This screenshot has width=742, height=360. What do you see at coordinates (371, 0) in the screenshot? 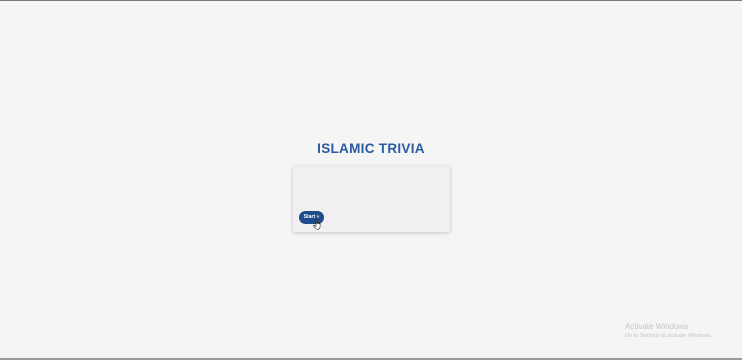
I see `window-top-border` at bounding box center [371, 0].